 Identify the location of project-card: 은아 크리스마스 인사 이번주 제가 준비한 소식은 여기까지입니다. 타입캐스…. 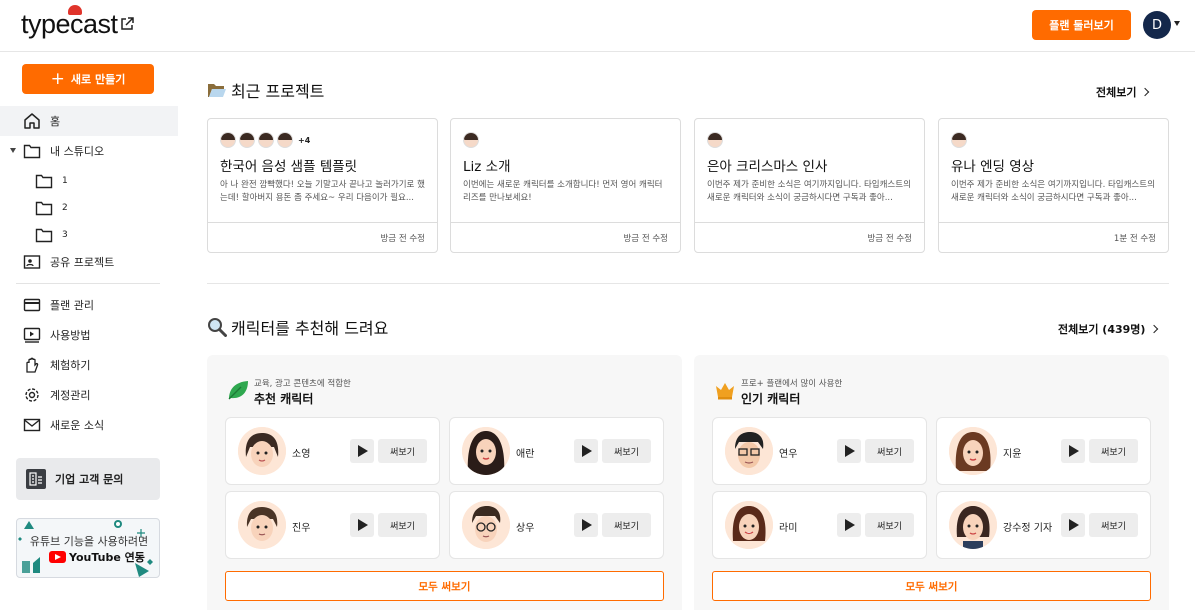
(809, 185).